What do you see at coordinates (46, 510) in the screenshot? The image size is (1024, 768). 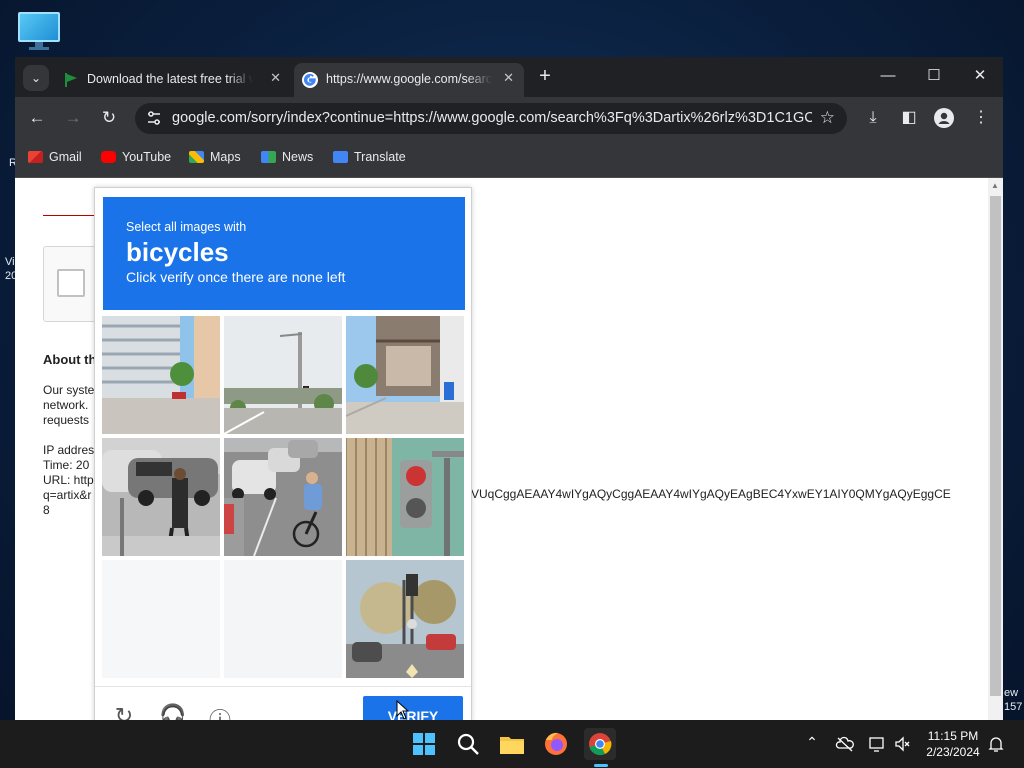 I see `ip-line: 8` at bounding box center [46, 510].